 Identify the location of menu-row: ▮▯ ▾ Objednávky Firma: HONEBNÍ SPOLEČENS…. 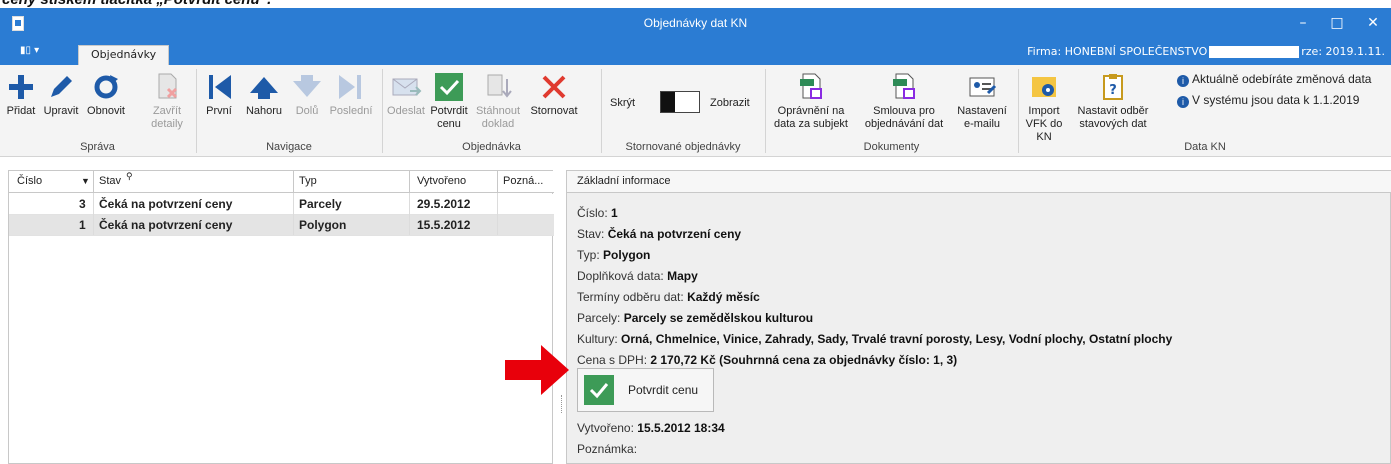
(695, 52).